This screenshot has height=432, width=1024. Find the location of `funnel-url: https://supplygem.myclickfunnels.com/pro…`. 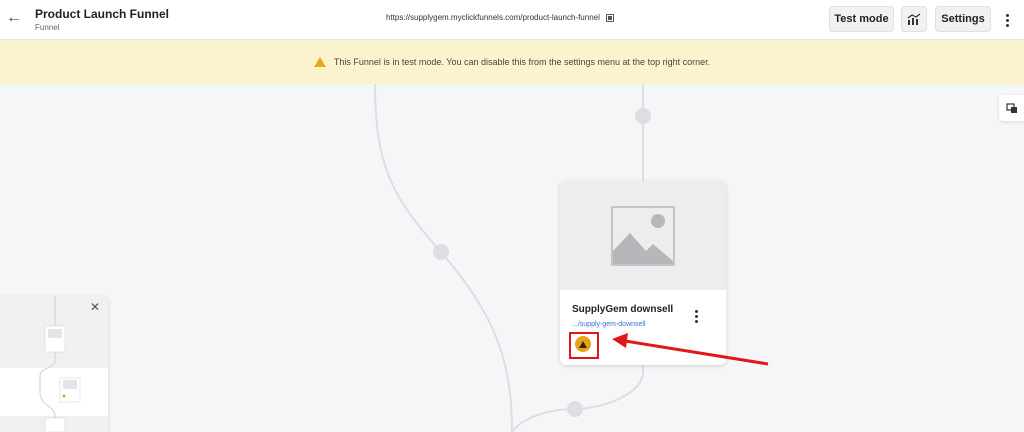

funnel-url: https://supplygem.myclickfunnels.com/pro… is located at coordinates (493, 17).